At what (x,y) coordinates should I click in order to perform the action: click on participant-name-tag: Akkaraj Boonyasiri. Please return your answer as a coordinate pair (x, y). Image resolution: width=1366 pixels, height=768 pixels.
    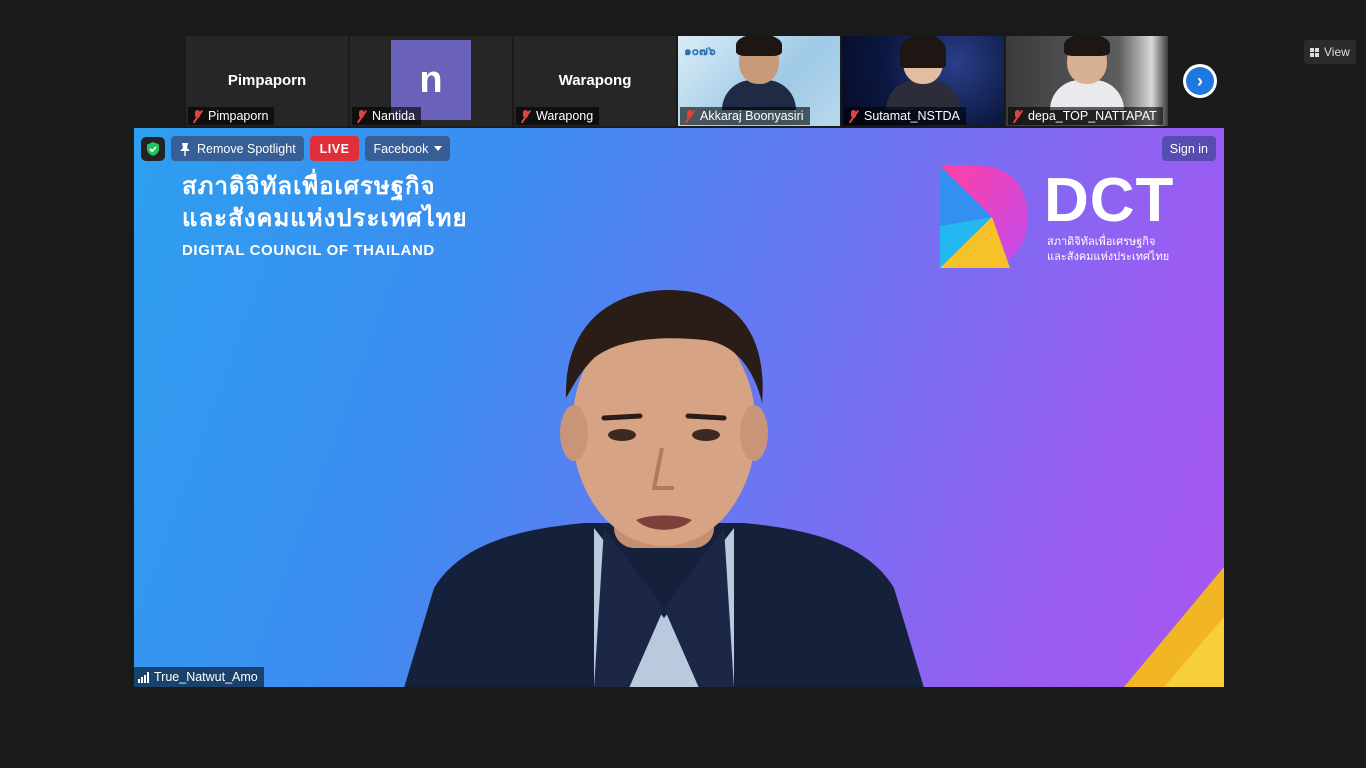
    Looking at the image, I should click on (745, 116).